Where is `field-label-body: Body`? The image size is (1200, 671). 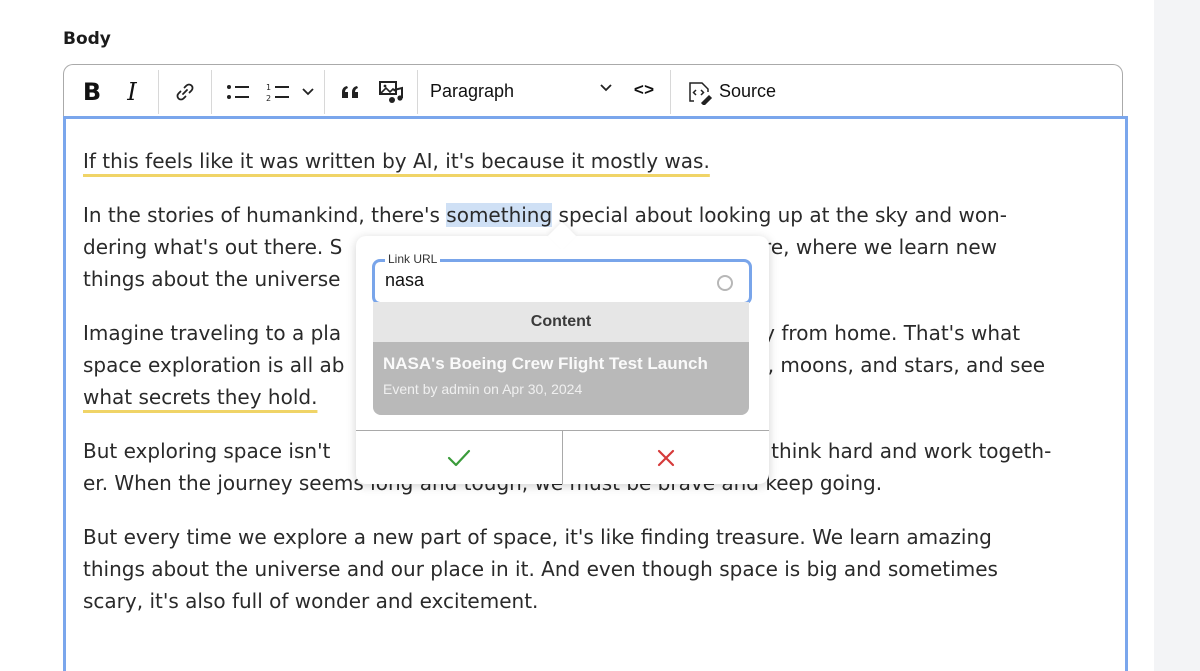 field-label-body: Body is located at coordinates (87, 39).